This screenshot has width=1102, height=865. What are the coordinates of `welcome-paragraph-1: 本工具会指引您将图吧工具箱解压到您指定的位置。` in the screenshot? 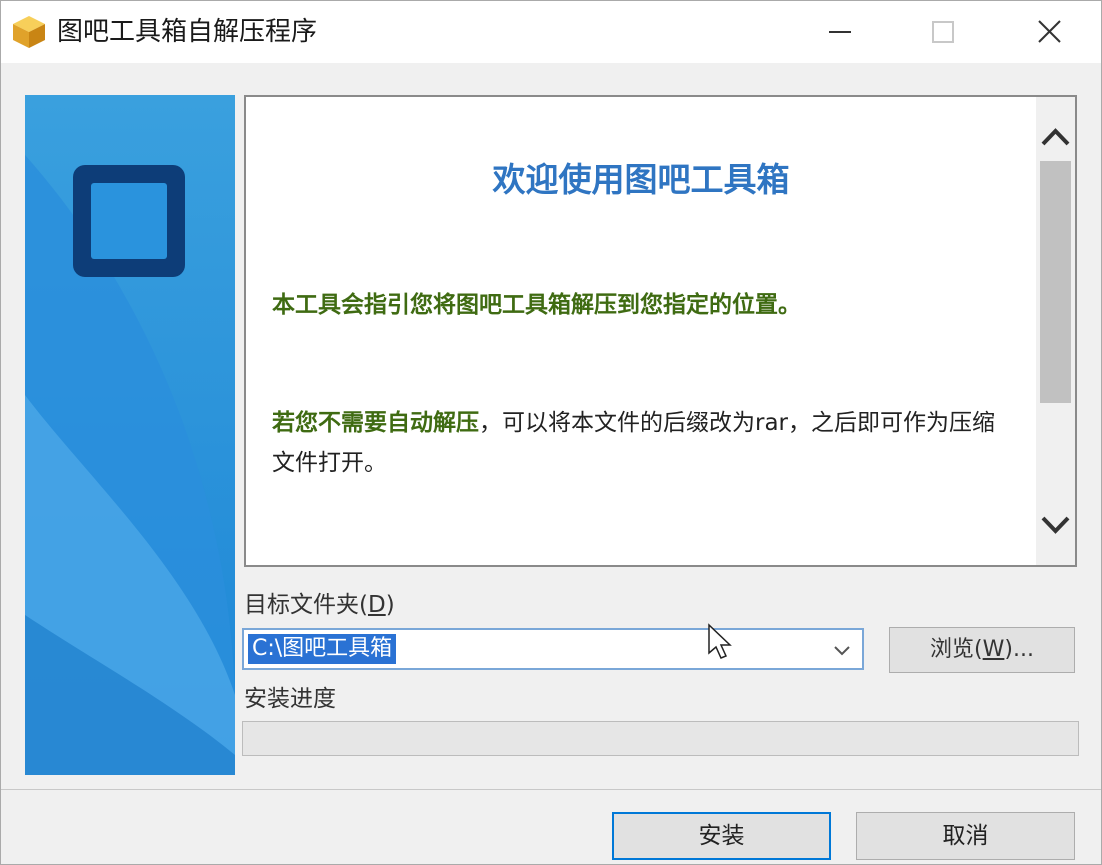 It's located at (642, 305).